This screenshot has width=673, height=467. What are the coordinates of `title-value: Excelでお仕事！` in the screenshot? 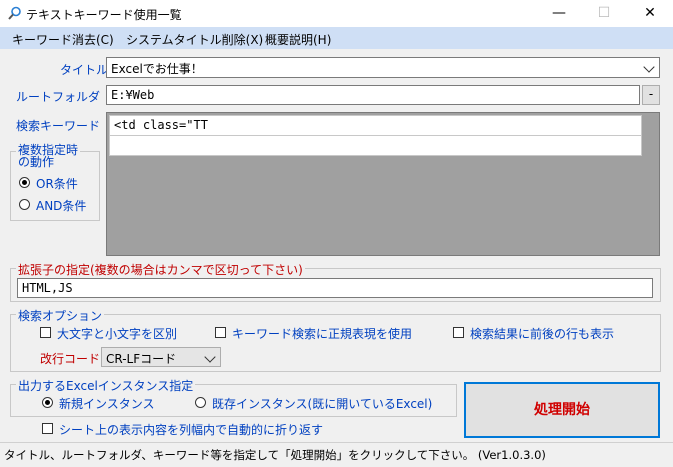 It's located at (157, 69).